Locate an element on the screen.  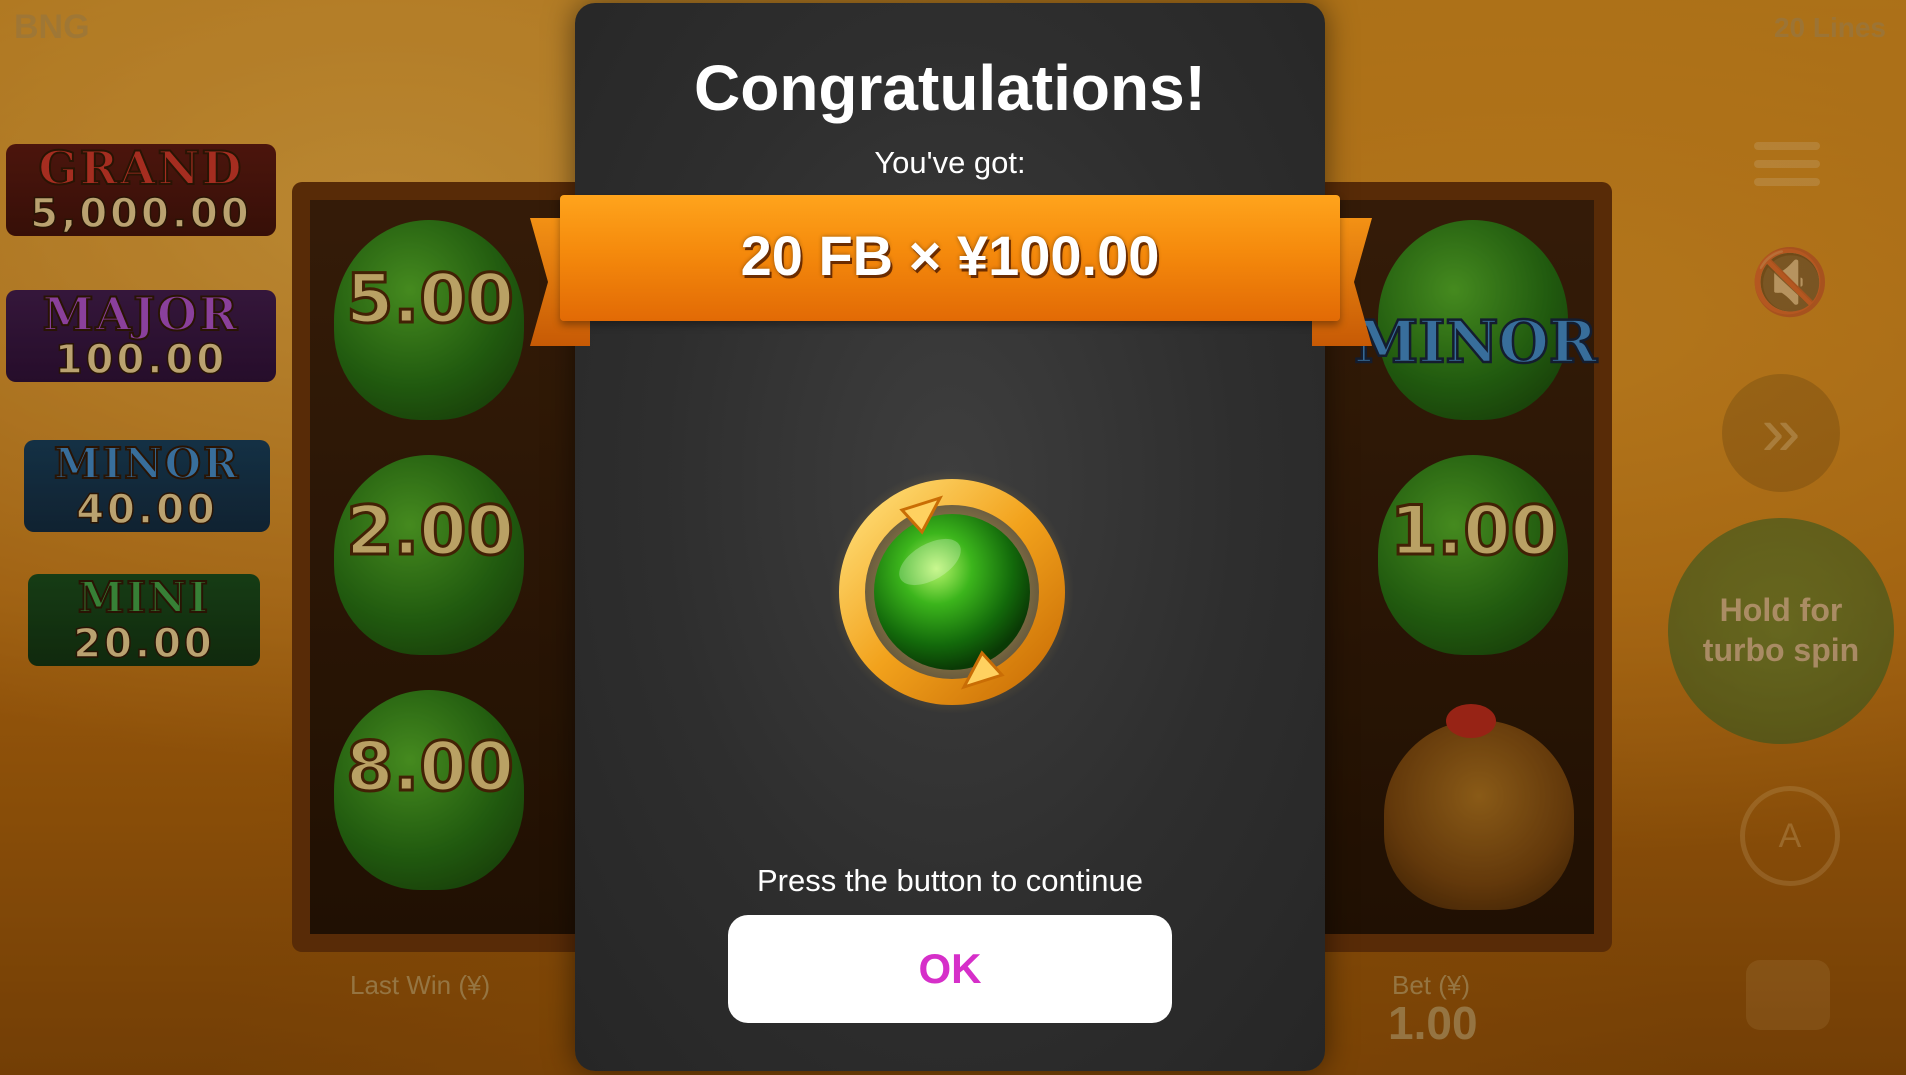
award-text: 20 FB × ¥100.00 is located at coordinates (950, 255).